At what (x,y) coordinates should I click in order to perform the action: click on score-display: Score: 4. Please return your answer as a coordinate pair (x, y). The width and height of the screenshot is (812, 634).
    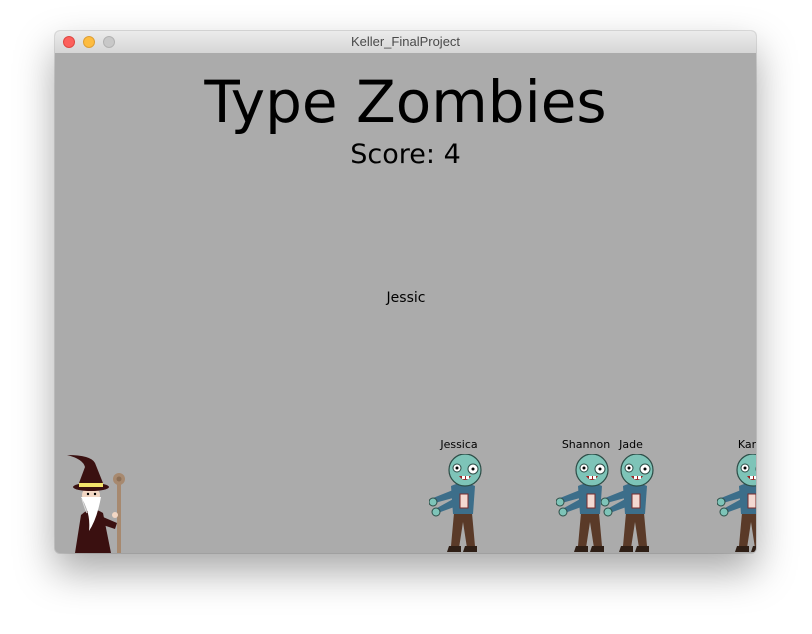
    Looking at the image, I should click on (405, 155).